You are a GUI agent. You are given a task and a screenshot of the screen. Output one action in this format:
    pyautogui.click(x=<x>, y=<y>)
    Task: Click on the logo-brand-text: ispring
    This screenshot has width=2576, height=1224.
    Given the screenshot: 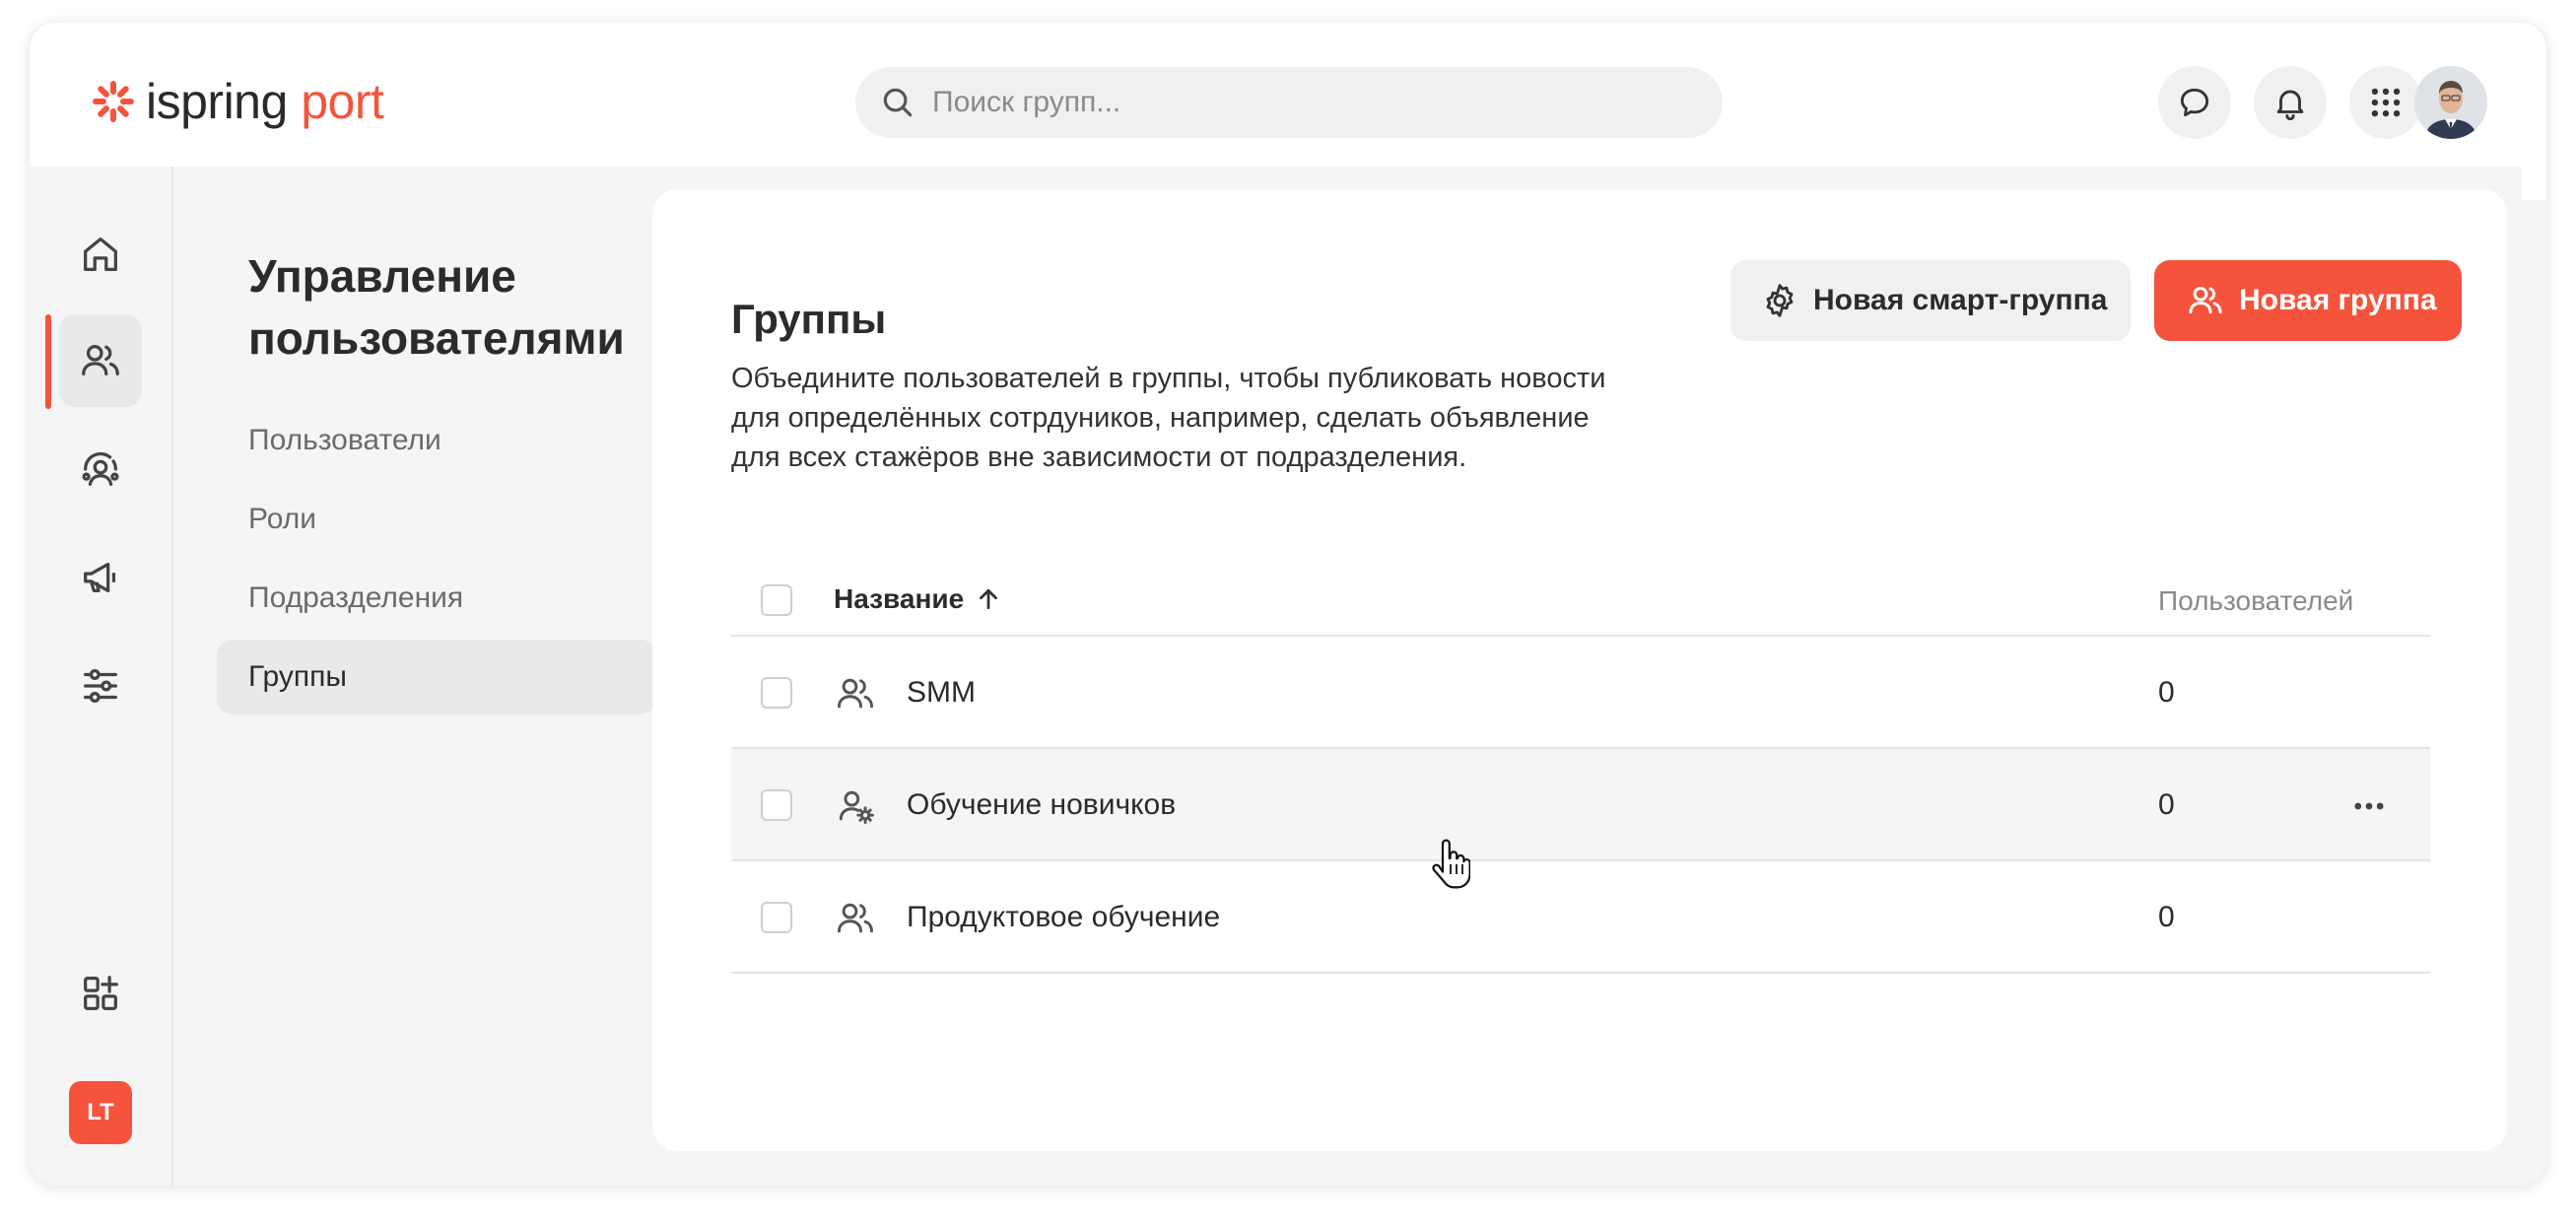 What is the action you would take?
    pyautogui.click(x=217, y=101)
    